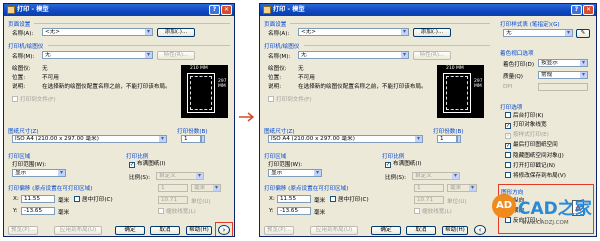 The width and height of the screenshot is (600, 241). What do you see at coordinates (306, 78) in the screenshot?
I see `location-value: 不可用` at bounding box center [306, 78].